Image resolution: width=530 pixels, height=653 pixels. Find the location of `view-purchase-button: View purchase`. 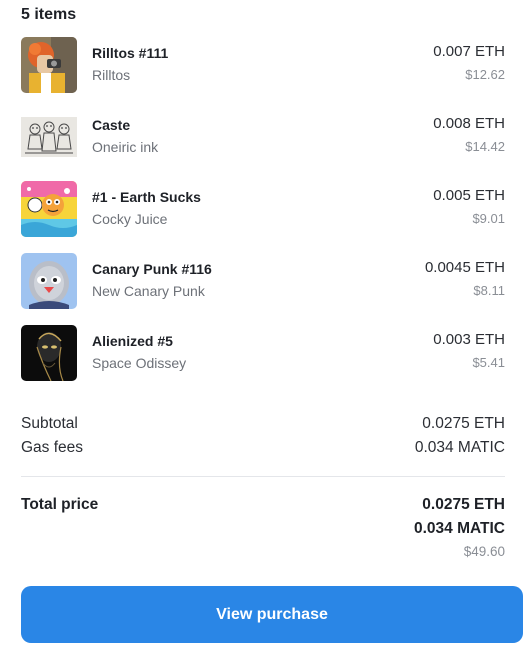

view-purchase-button: View purchase is located at coordinates (272, 614).